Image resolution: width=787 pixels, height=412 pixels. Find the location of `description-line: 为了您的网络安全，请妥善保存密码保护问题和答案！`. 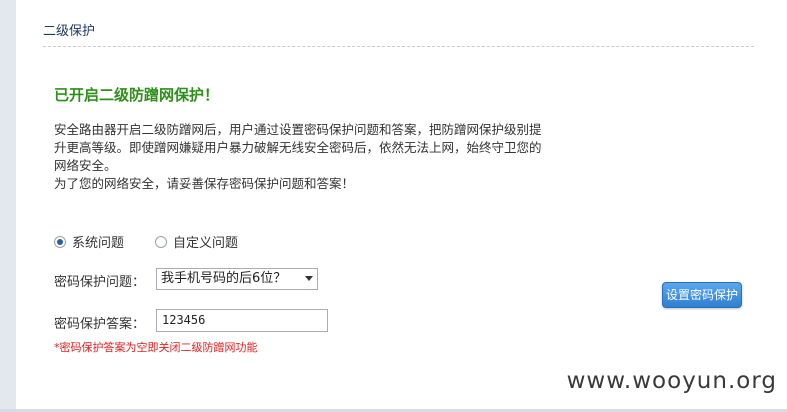

description-line: 为了您的网络安全，请妥善保存密码保护问题和答案！ is located at coordinates (204, 183).